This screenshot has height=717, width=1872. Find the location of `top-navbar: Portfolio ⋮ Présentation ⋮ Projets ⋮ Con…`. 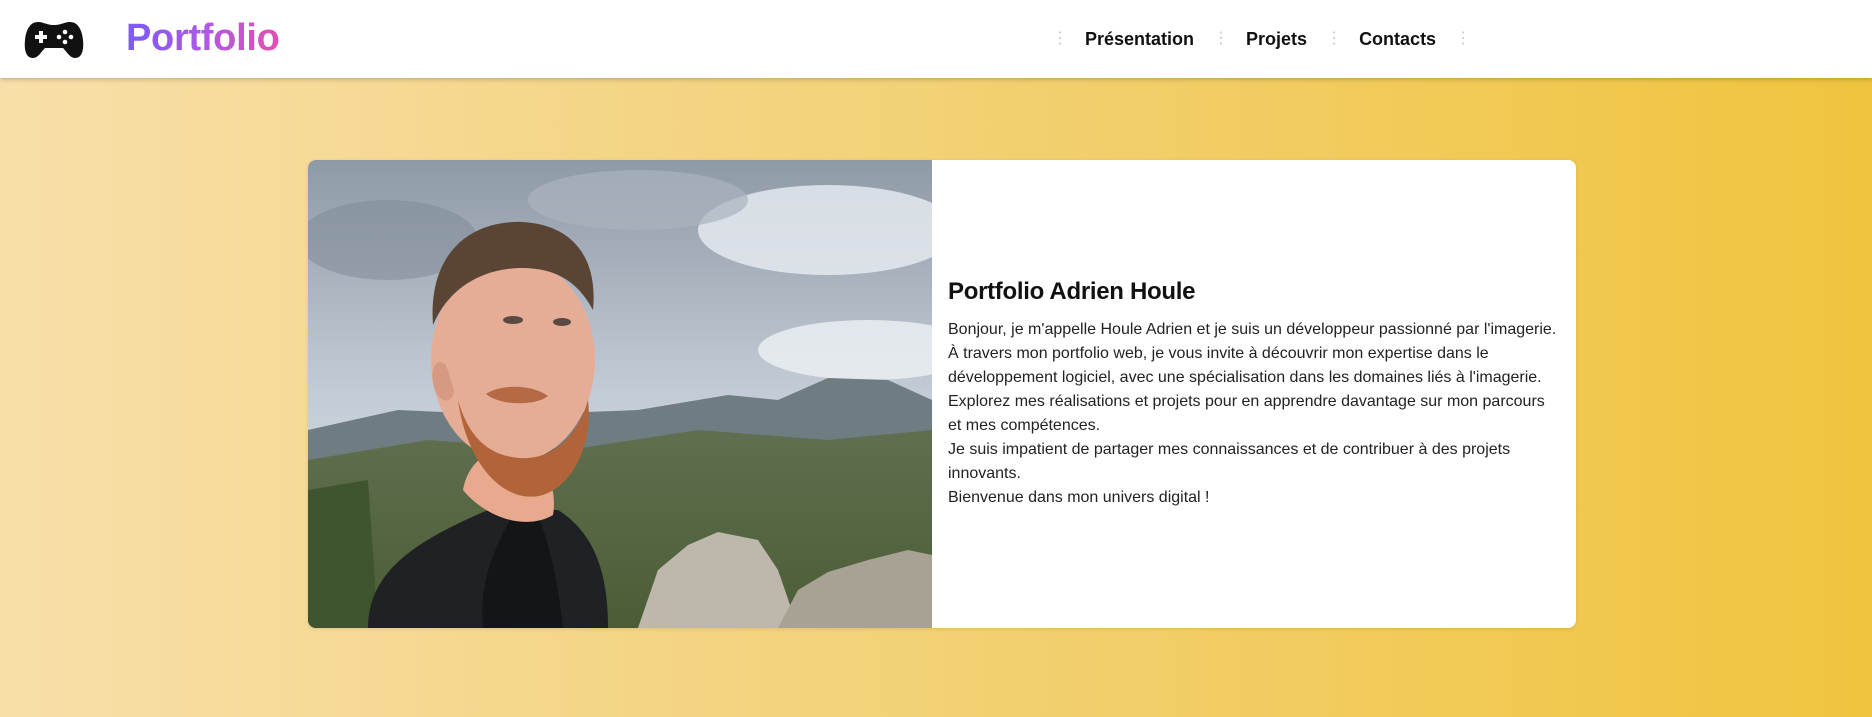

top-navbar: Portfolio ⋮ Présentation ⋮ Projets ⋮ Con… is located at coordinates (936, 39).